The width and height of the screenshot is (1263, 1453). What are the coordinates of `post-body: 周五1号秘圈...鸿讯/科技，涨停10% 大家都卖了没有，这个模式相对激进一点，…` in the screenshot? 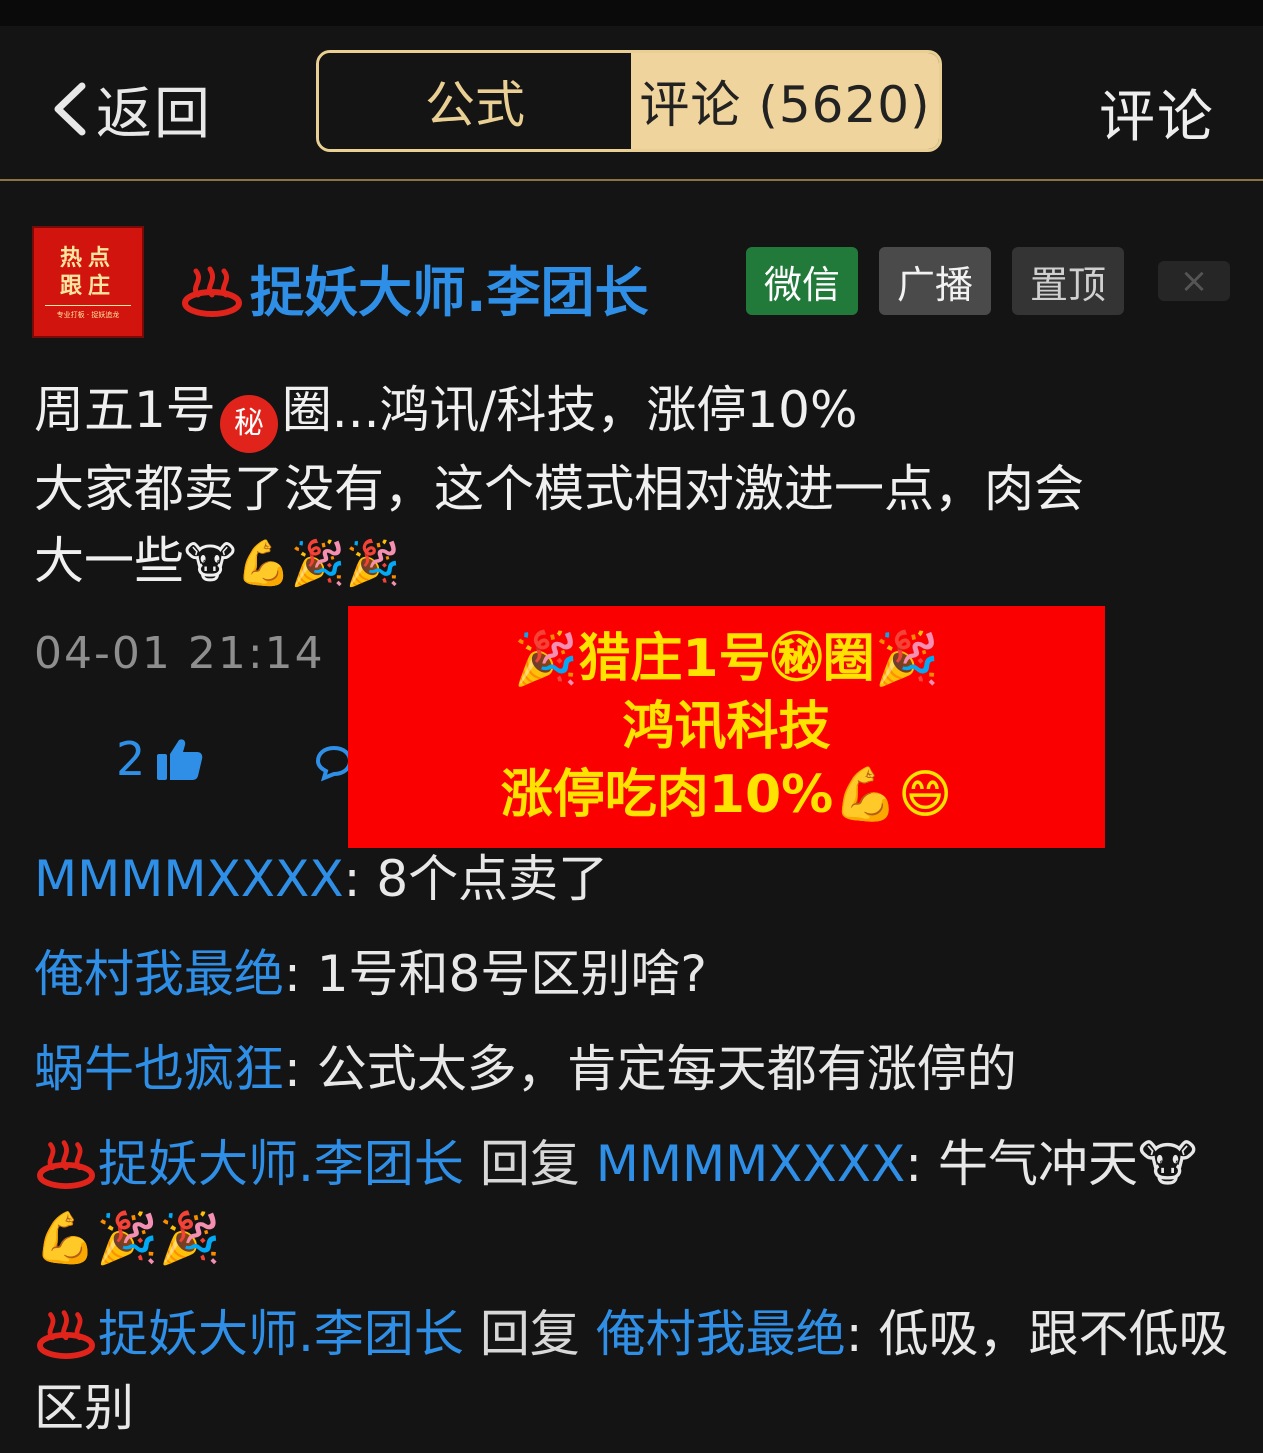 It's located at (559, 485).